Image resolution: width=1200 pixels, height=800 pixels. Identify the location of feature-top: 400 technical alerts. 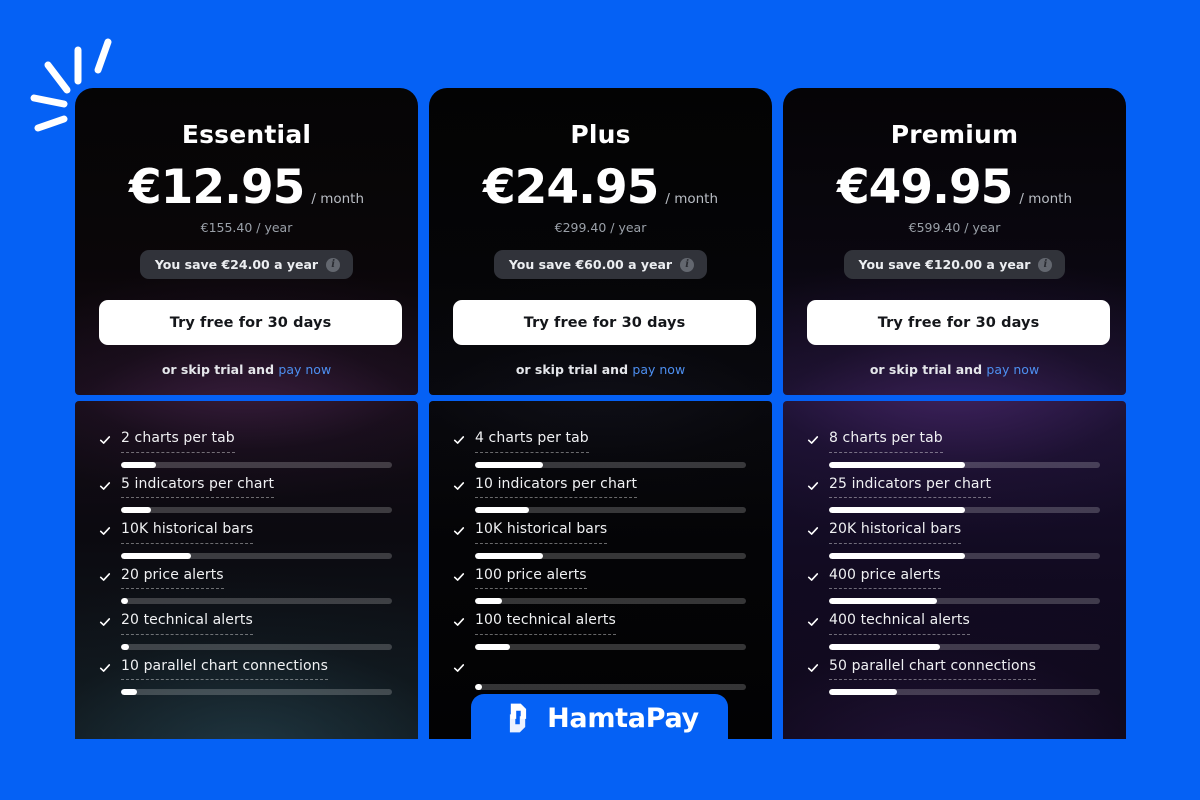
(953, 623).